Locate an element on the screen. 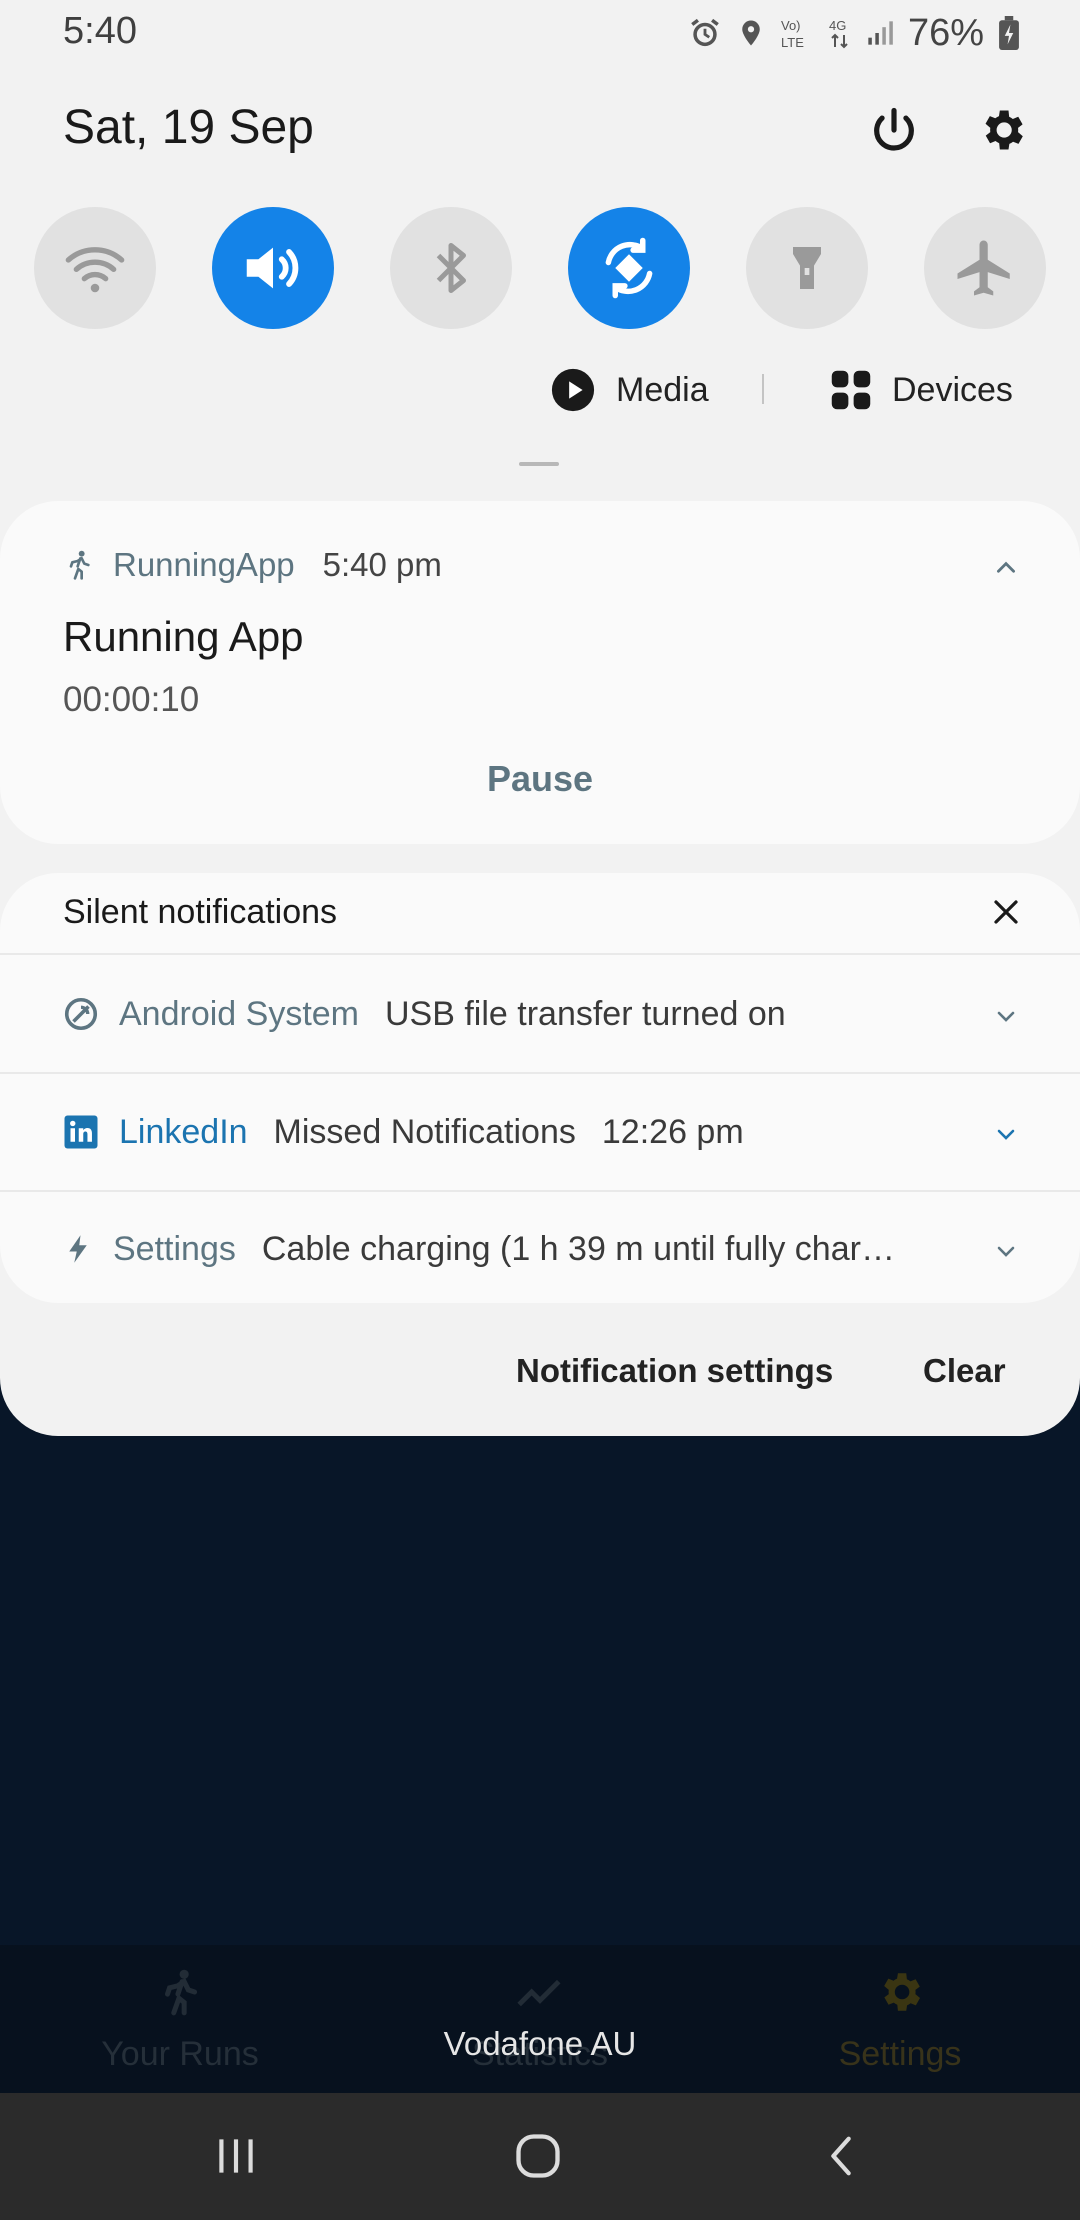 The image size is (1080, 2220). home-button is located at coordinates (538, 2156).